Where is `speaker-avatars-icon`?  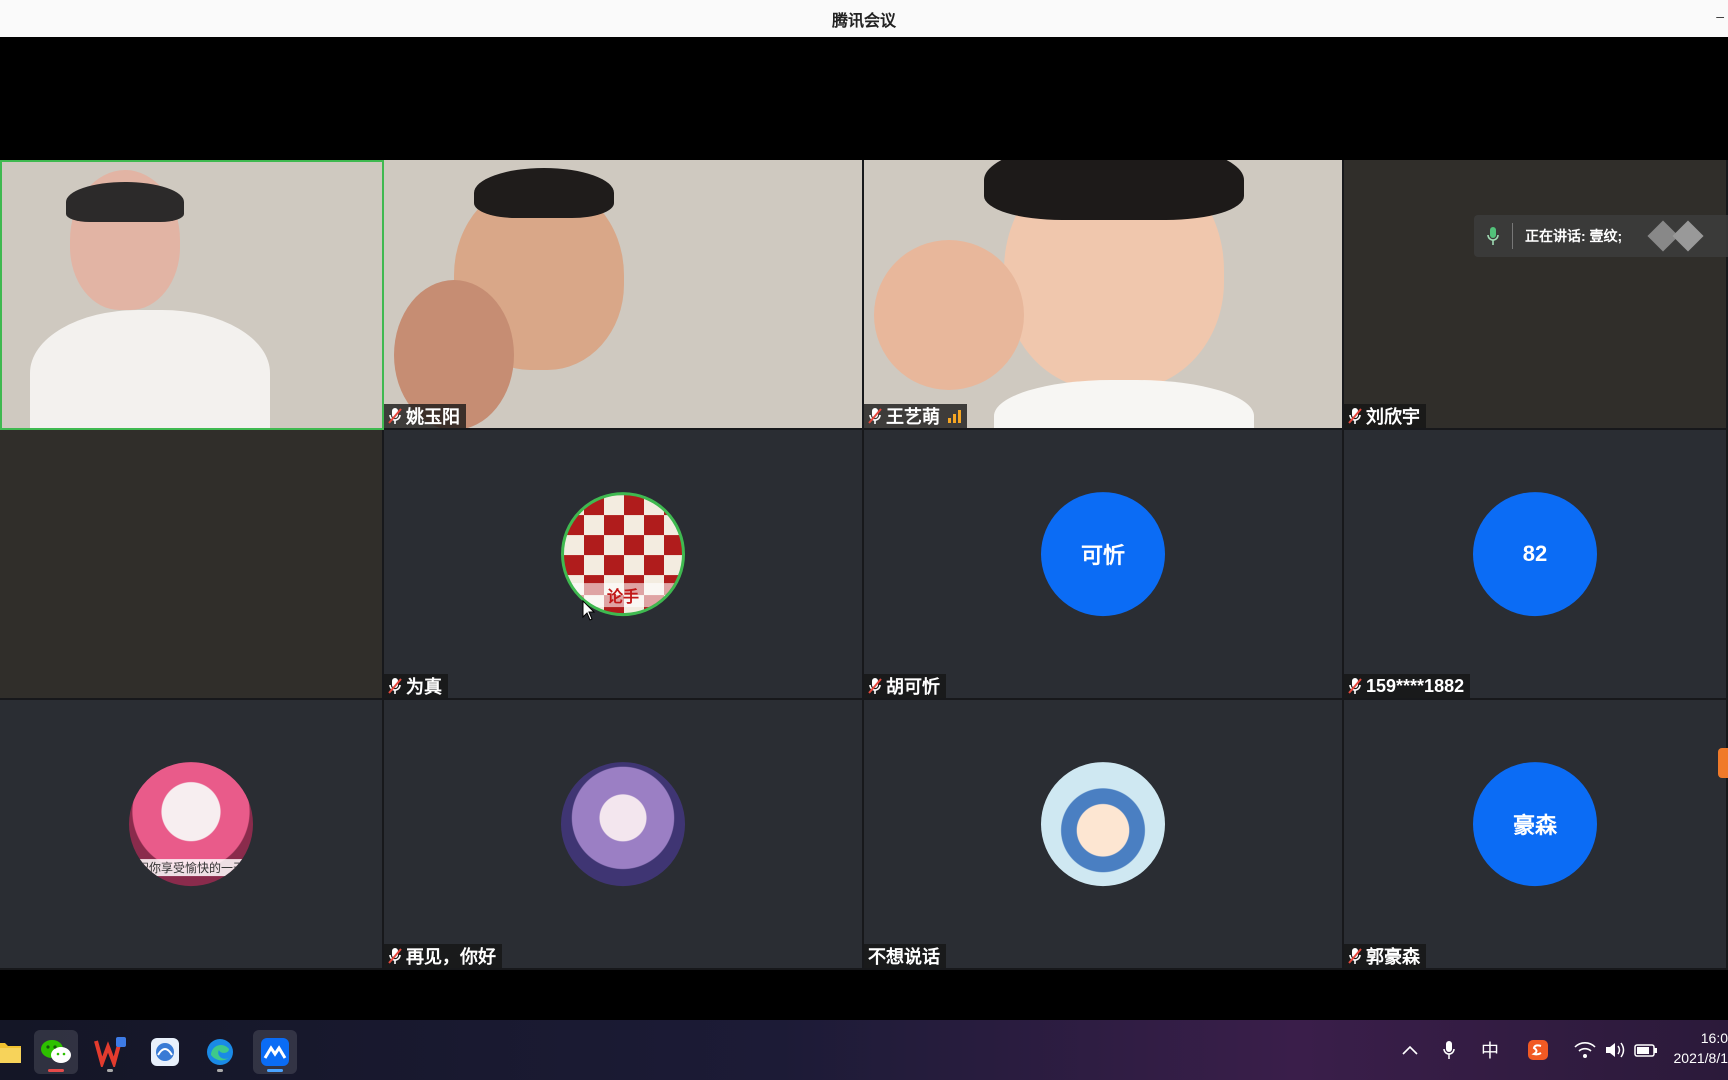 speaker-avatars-icon is located at coordinates (1675, 236).